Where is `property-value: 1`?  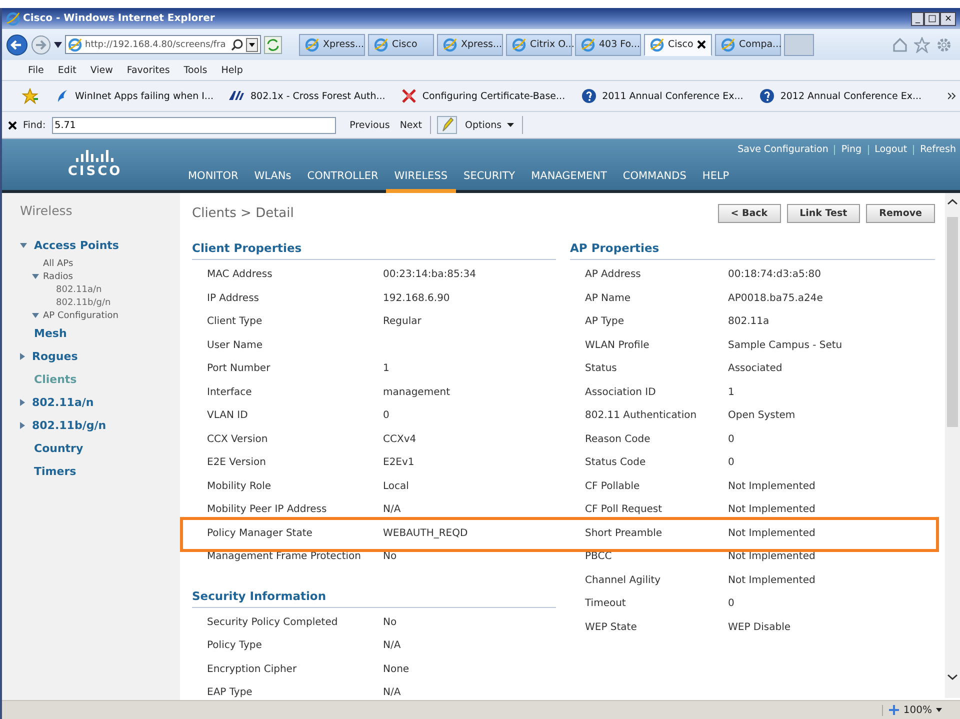 property-value: 1 is located at coordinates (386, 368).